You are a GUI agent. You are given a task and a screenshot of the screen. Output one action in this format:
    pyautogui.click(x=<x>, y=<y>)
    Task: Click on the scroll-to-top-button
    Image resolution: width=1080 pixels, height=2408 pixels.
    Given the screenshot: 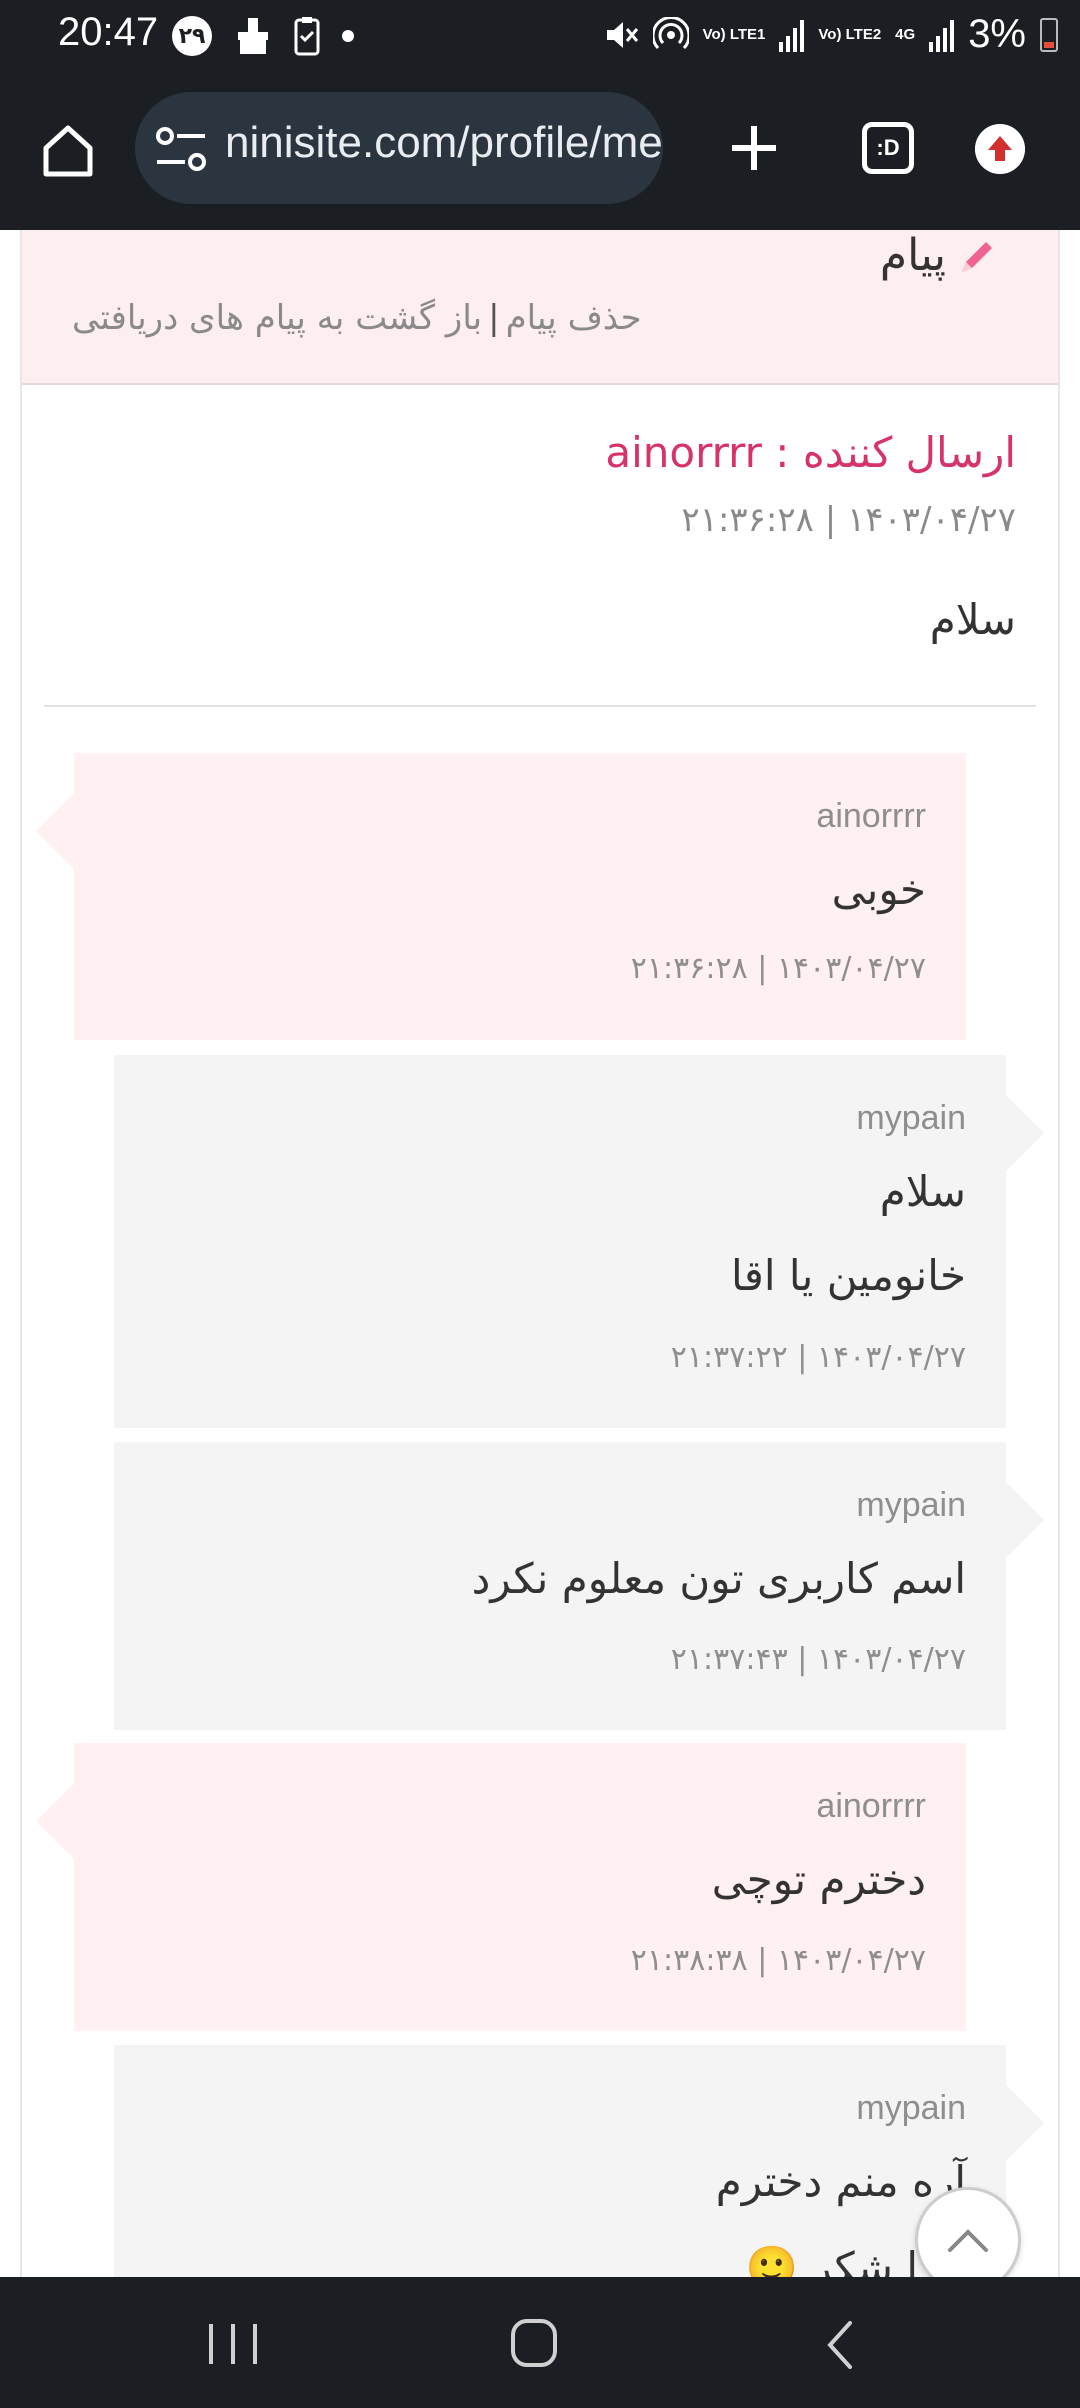 What is the action you would take?
    pyautogui.click(x=968, y=2232)
    